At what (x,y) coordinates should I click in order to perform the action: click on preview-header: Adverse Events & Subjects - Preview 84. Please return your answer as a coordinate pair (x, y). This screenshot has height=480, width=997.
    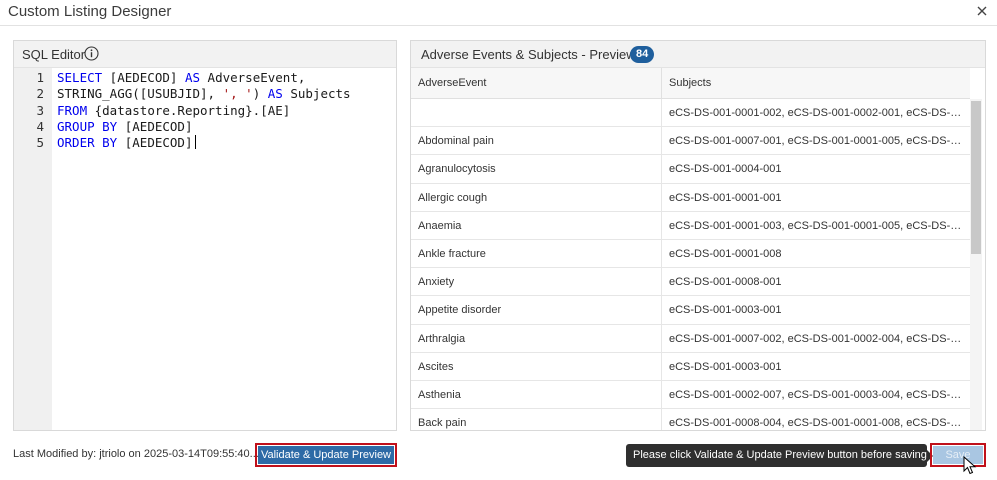
    Looking at the image, I should click on (698, 54).